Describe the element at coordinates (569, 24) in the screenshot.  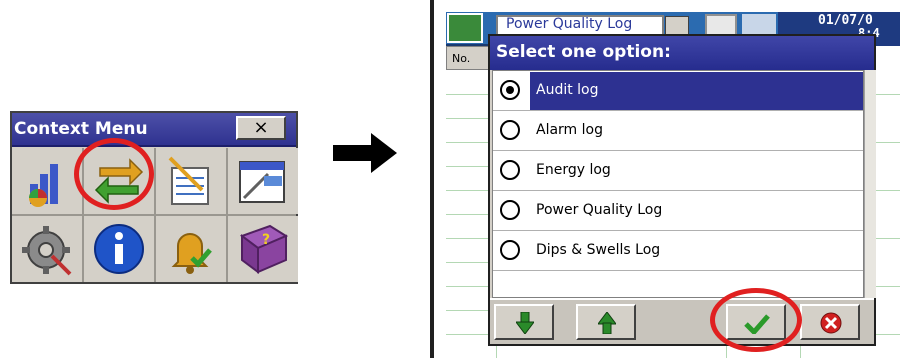
I see `log-title: Power Quality Log` at that location.